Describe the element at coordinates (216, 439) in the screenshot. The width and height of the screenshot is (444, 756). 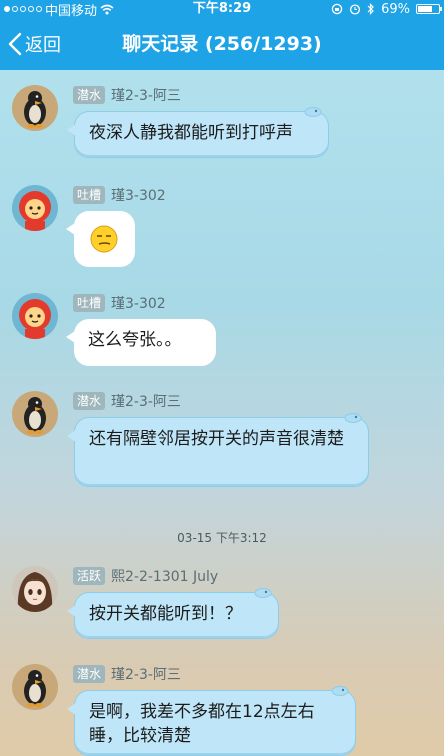
I see `message-text: 还有隔壁邻居按开关的声音很清楚` at that location.